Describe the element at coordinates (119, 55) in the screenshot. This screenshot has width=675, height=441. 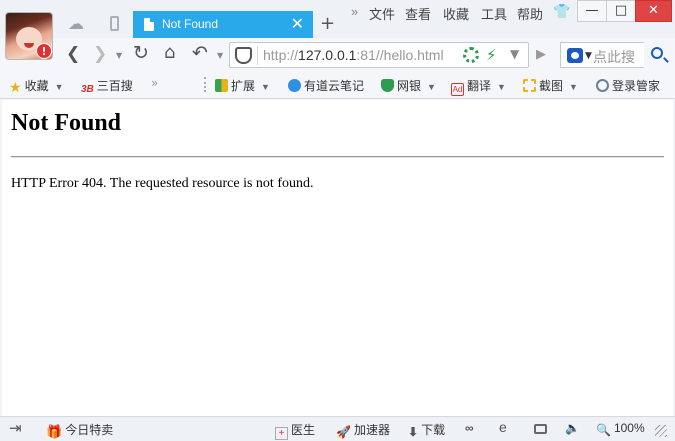
I see `history-dropdown-icon: ▼` at that location.